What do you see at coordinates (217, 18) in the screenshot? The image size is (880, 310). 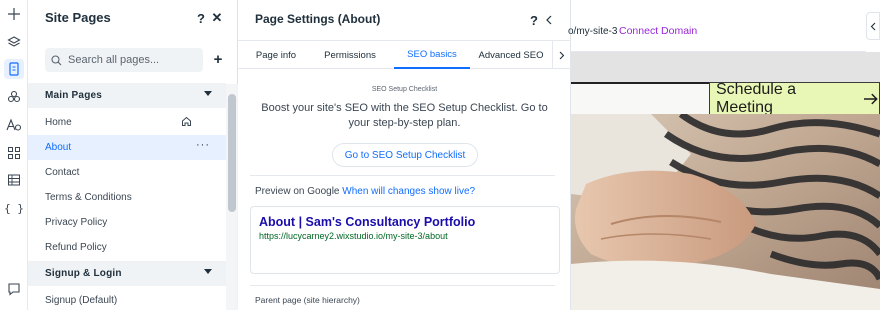 I see `close-button: ✕` at bounding box center [217, 18].